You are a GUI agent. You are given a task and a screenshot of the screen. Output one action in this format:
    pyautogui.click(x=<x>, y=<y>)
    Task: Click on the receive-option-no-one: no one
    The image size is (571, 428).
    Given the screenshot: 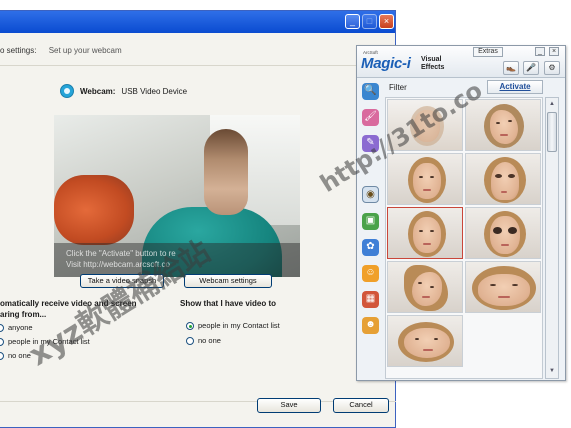 What is the action you would take?
    pyautogui.click(x=15, y=355)
    